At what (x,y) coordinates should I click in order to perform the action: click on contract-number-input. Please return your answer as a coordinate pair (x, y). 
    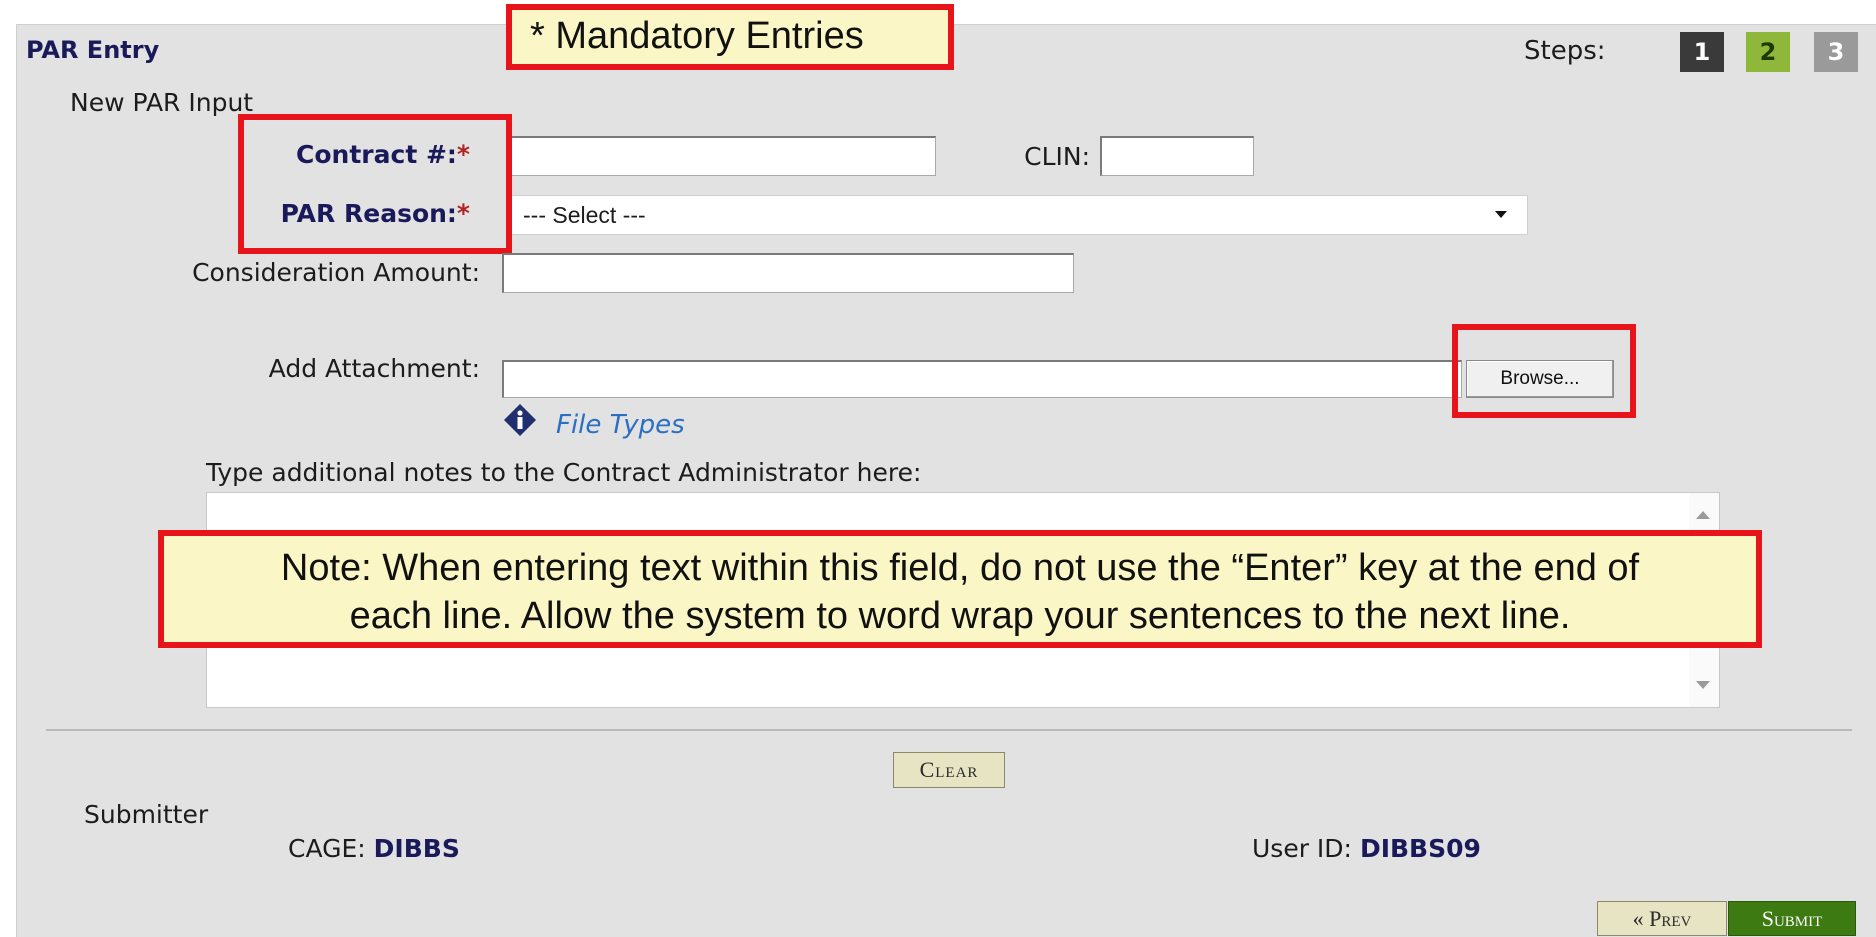
    Looking at the image, I should click on (722, 156).